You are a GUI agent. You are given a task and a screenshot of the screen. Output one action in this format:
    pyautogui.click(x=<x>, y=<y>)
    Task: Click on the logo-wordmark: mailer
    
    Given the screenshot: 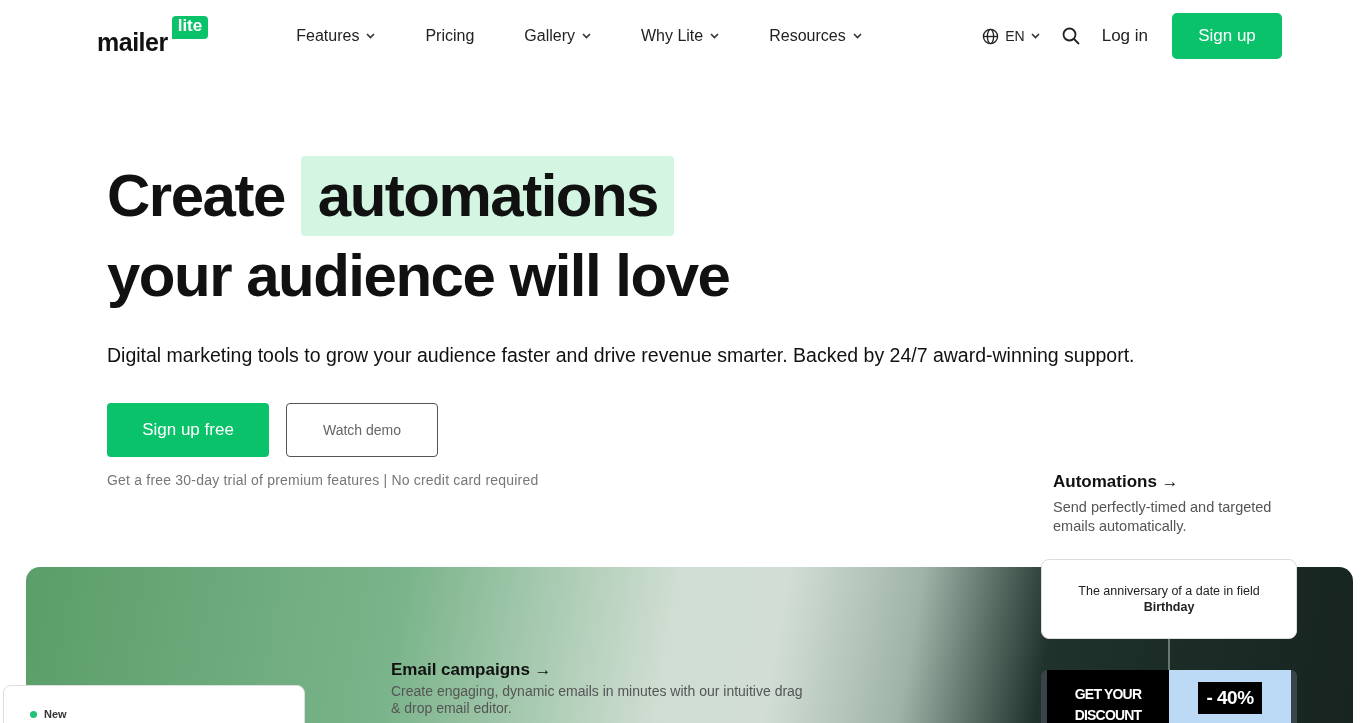 What is the action you would take?
    pyautogui.click(x=132, y=42)
    